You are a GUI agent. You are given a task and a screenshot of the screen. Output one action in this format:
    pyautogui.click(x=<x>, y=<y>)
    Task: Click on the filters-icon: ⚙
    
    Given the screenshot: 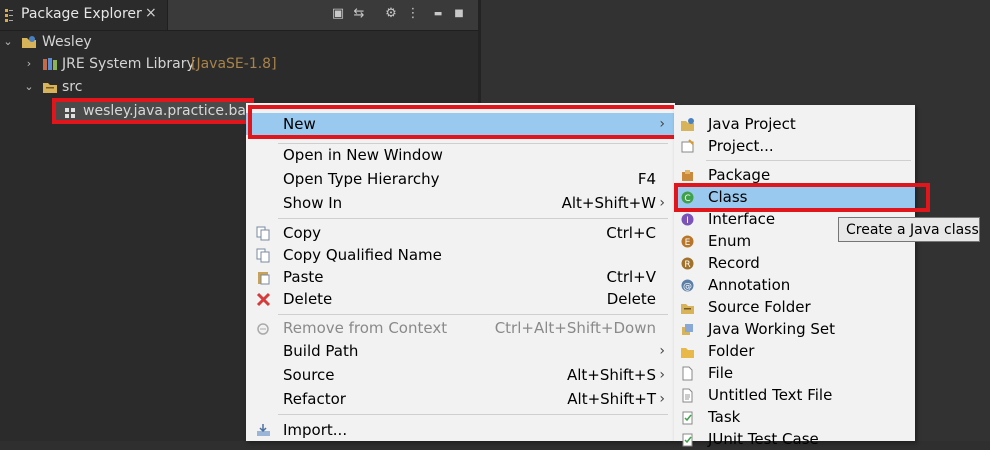 What is the action you would take?
    pyautogui.click(x=391, y=14)
    